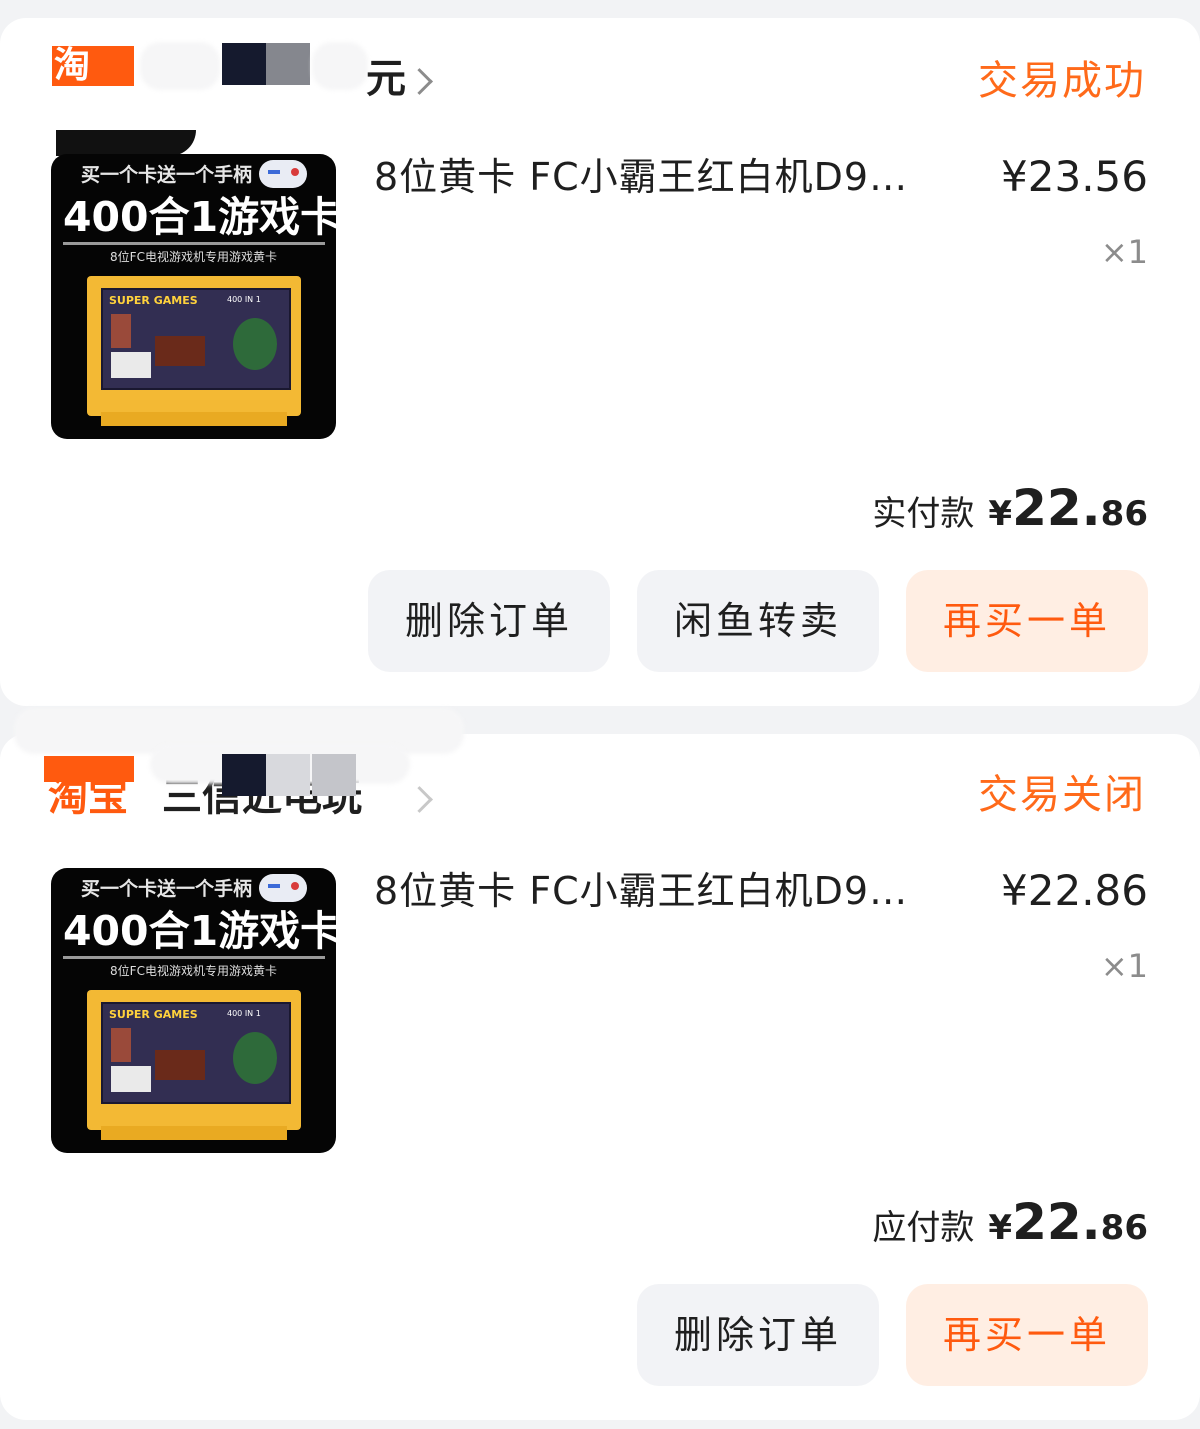 The image size is (1200, 1429). I want to click on payment-label: 应付款, so click(923, 1228).